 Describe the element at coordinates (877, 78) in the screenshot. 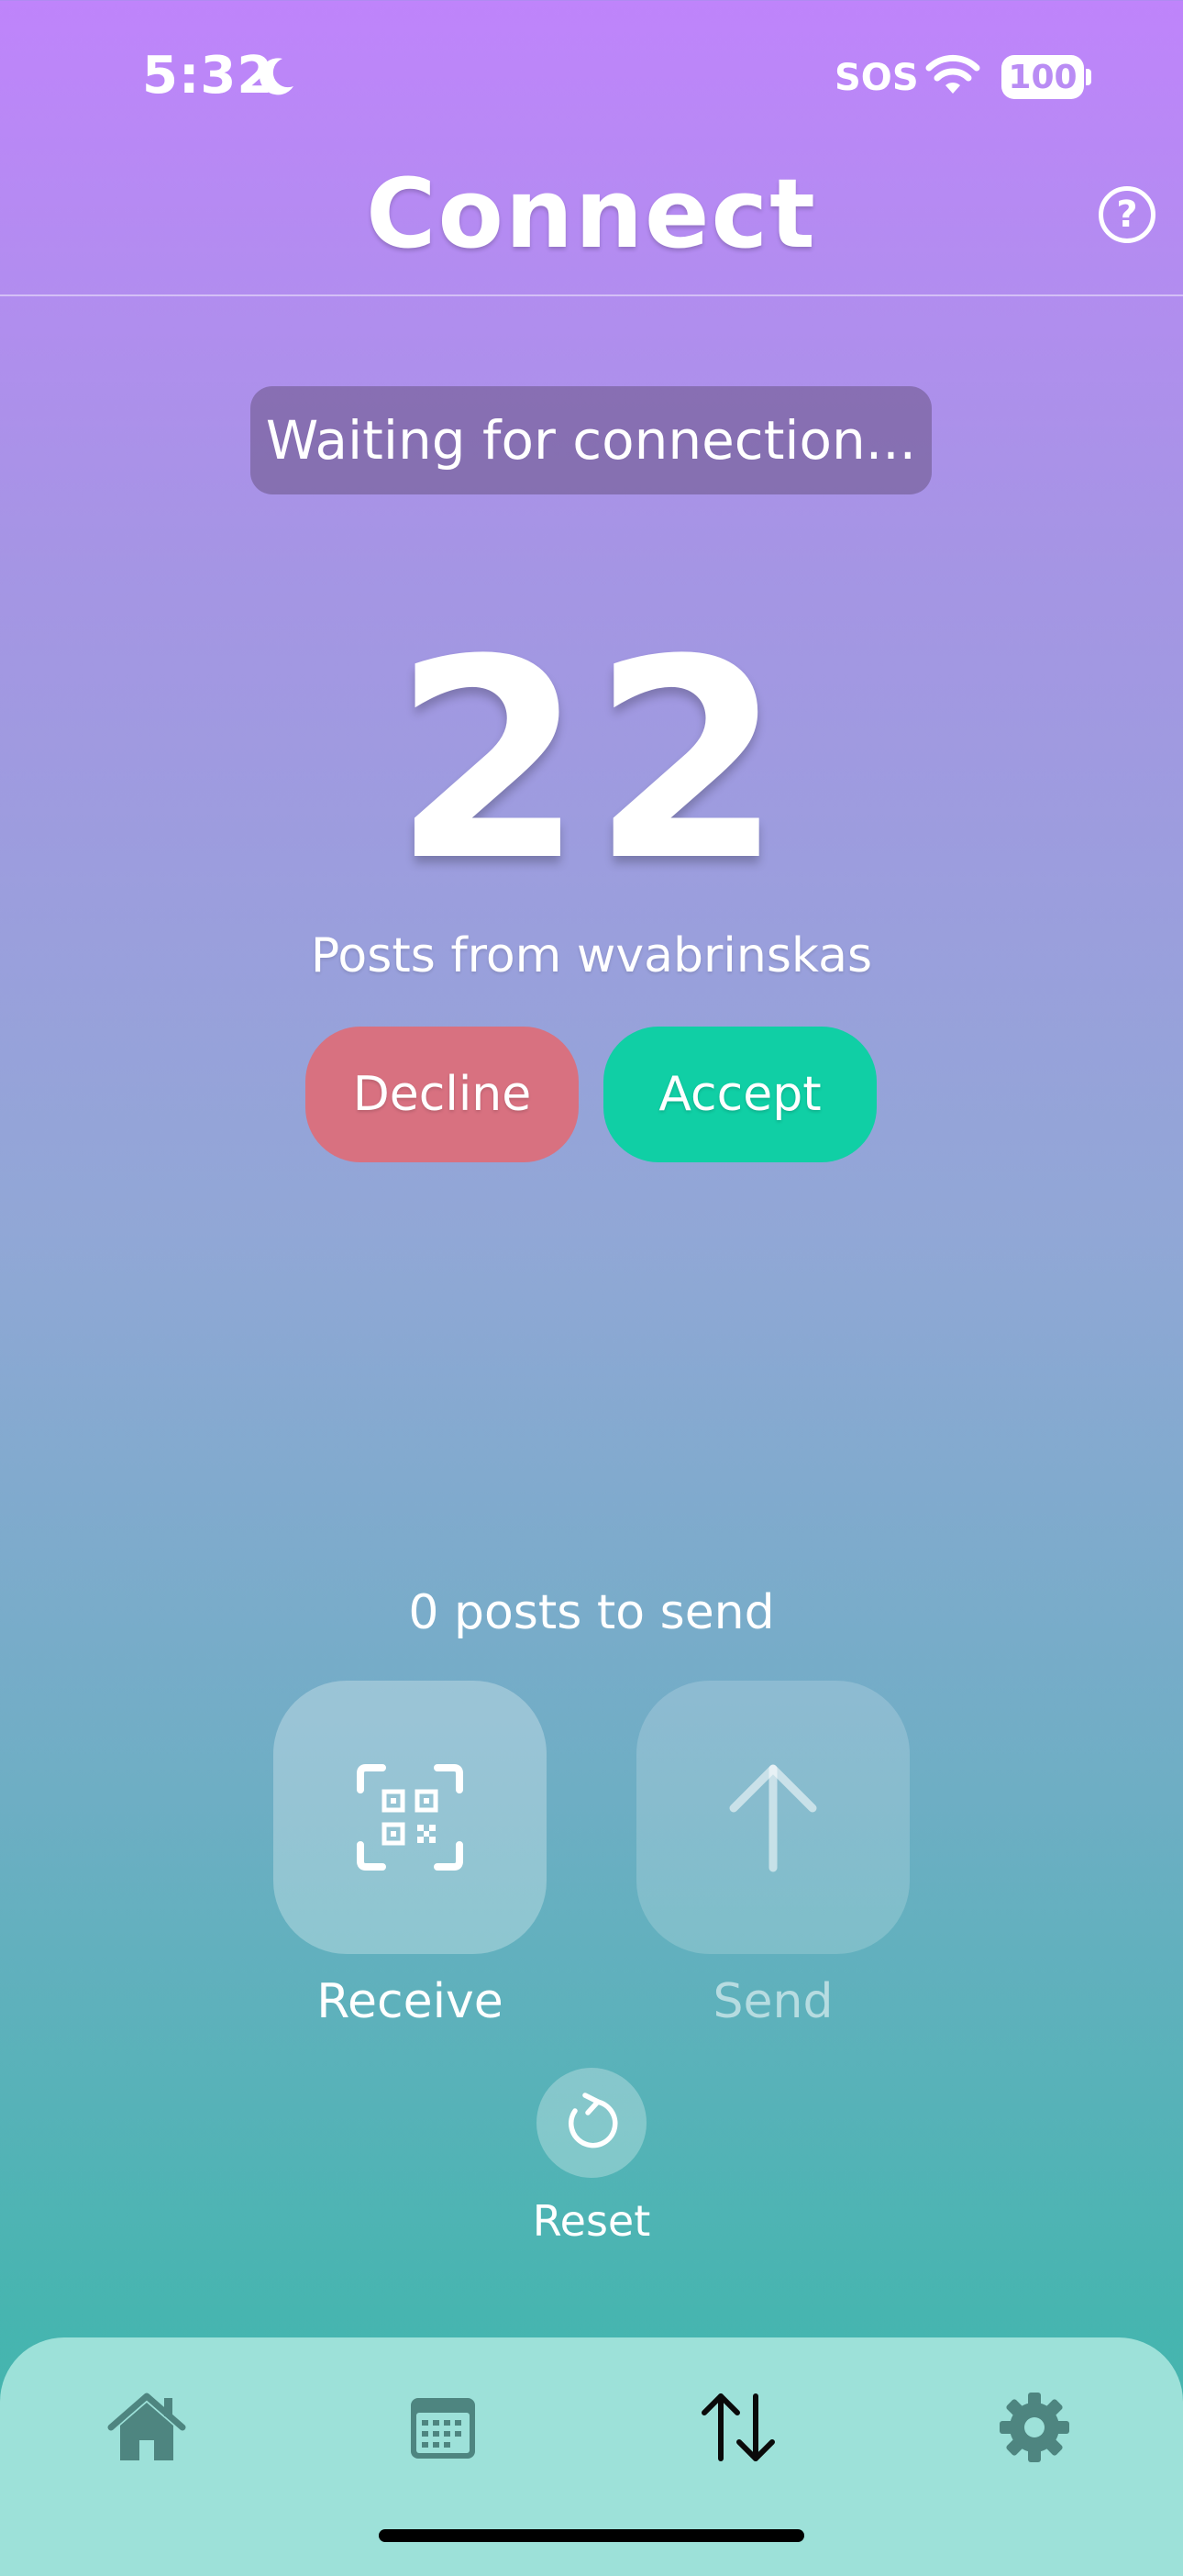

I see `status-carrier: SOS` at that location.